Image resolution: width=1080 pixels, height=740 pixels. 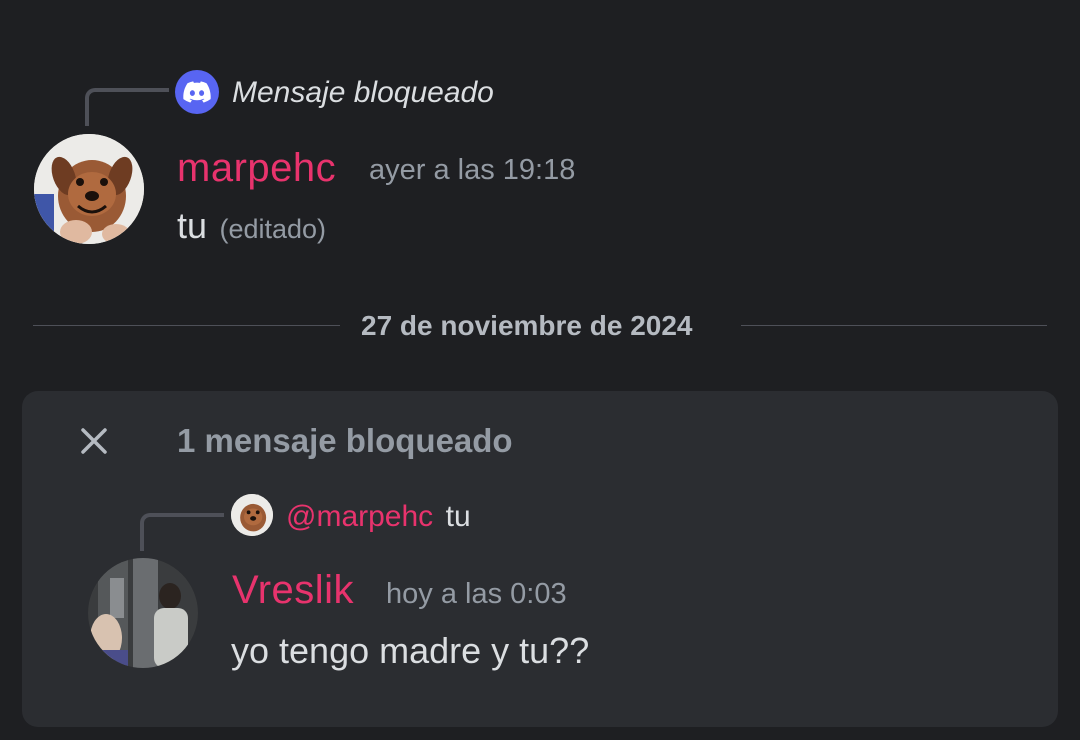 I want to click on divider-line-right, so click(x=894, y=325).